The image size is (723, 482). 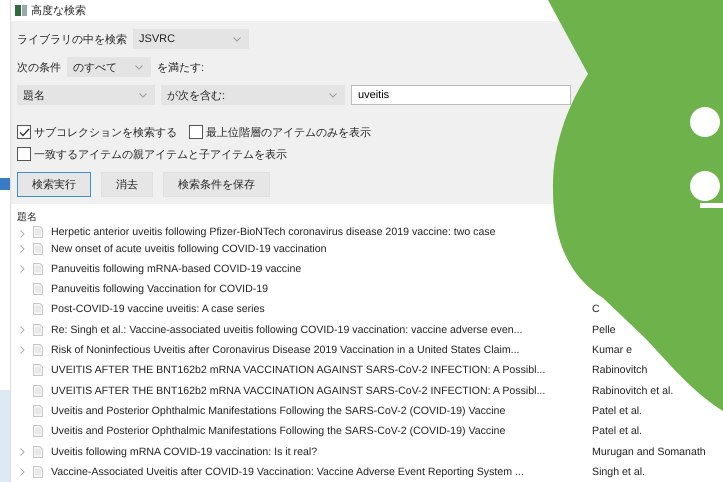 What do you see at coordinates (180, 67) in the screenshot?
I see `match-suffix-label: を満たす:` at bounding box center [180, 67].